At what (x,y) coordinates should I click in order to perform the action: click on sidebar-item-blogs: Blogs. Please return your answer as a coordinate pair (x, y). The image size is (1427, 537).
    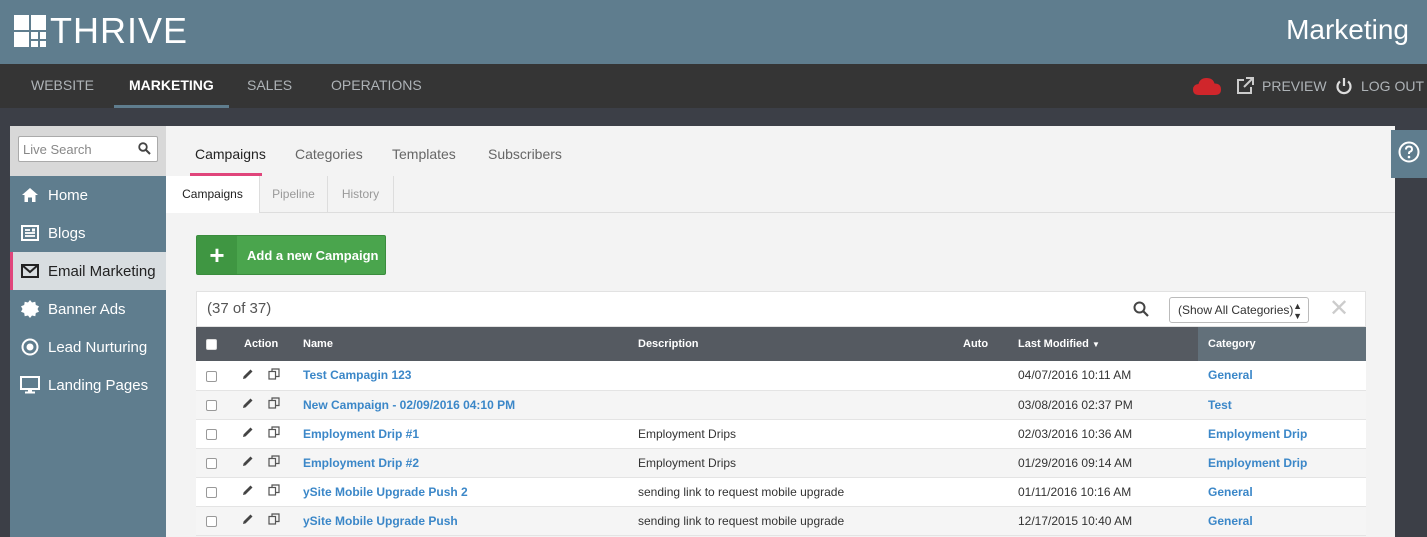
    Looking at the image, I should click on (88, 233).